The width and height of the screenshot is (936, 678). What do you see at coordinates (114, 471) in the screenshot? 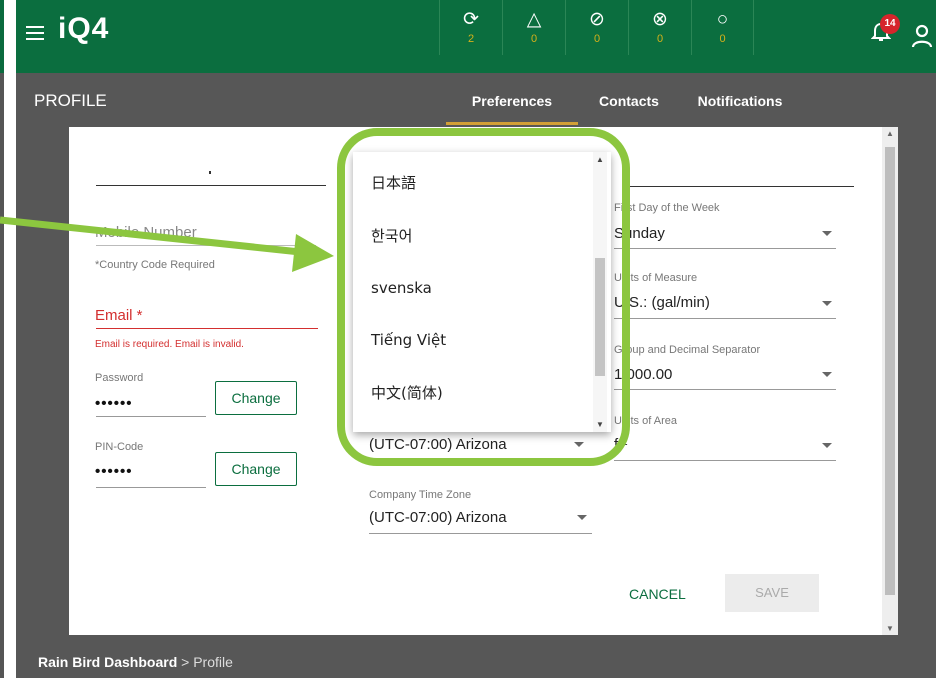
I see `pin-value: ••••••` at bounding box center [114, 471].